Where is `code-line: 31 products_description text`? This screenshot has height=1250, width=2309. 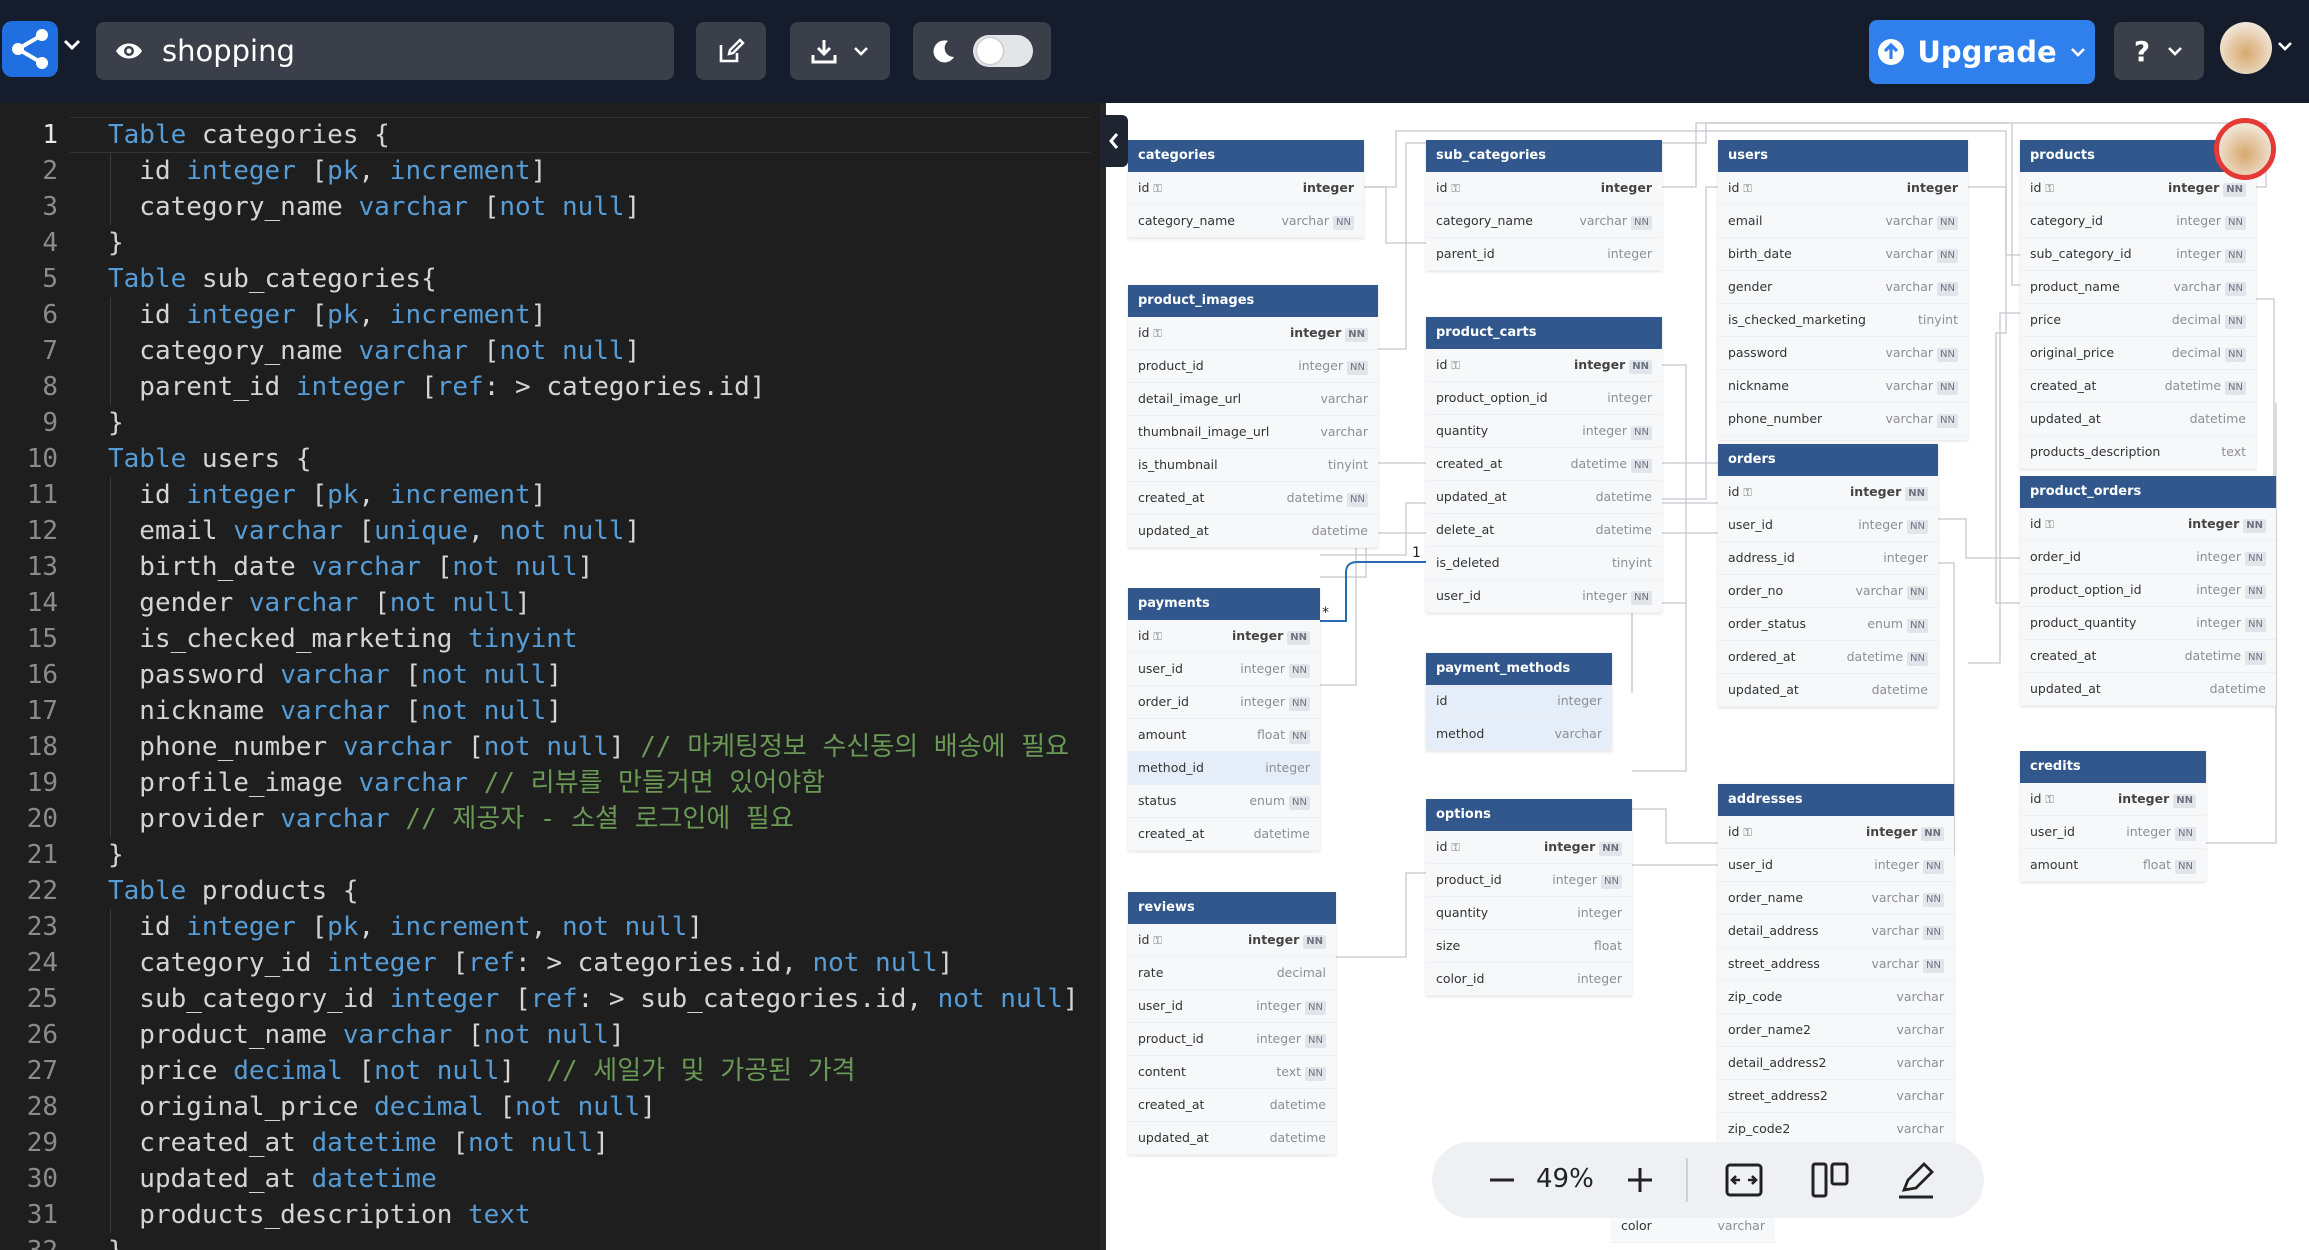 code-line: 31 products_description text is located at coordinates (550, 1215).